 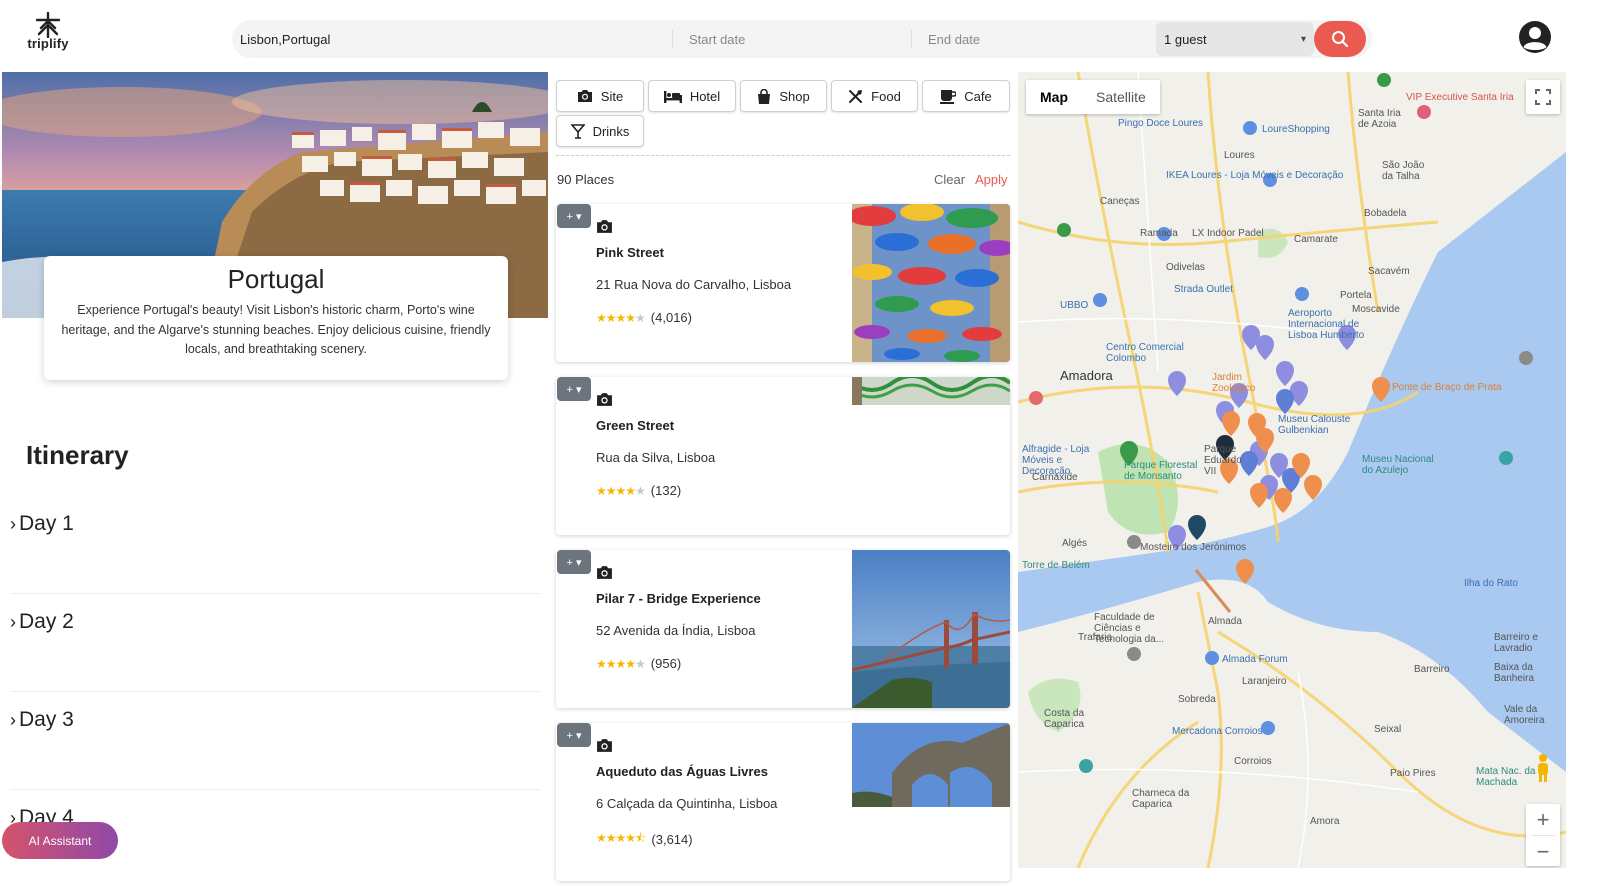 I want to click on map-label: Seixal, so click(x=1388, y=729).